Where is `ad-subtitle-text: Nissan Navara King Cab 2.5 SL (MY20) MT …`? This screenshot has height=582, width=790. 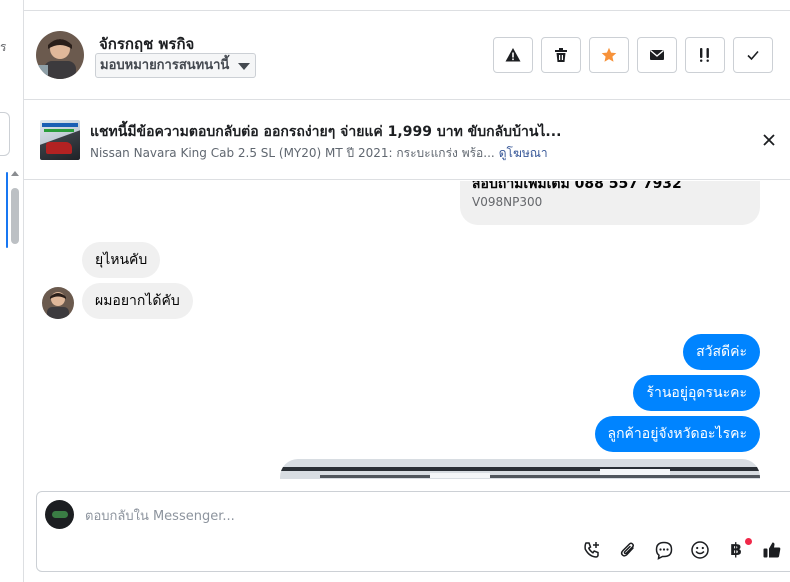
ad-subtitle-text: Nissan Navara King Cab 2.5 SL (MY20) MT … is located at coordinates (292, 153).